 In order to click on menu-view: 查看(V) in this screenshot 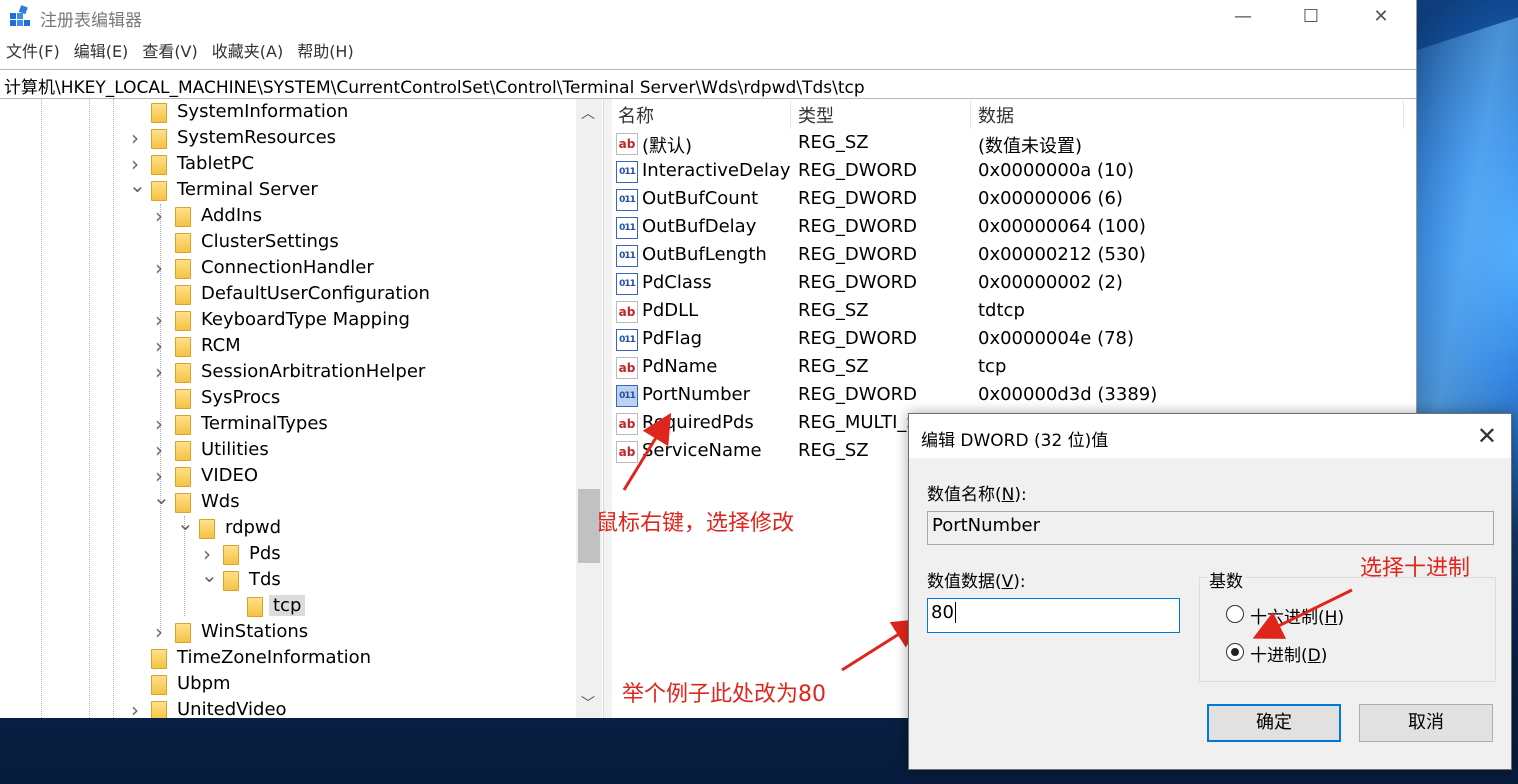, I will do `click(169, 52)`.